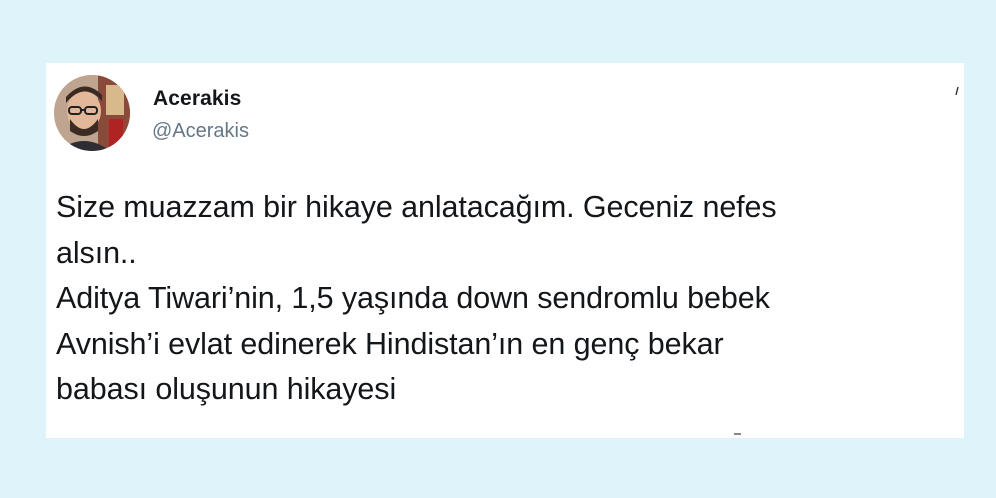 This screenshot has width=996, height=498. Describe the element at coordinates (737, 434) in the screenshot. I see `footer-divider` at that location.